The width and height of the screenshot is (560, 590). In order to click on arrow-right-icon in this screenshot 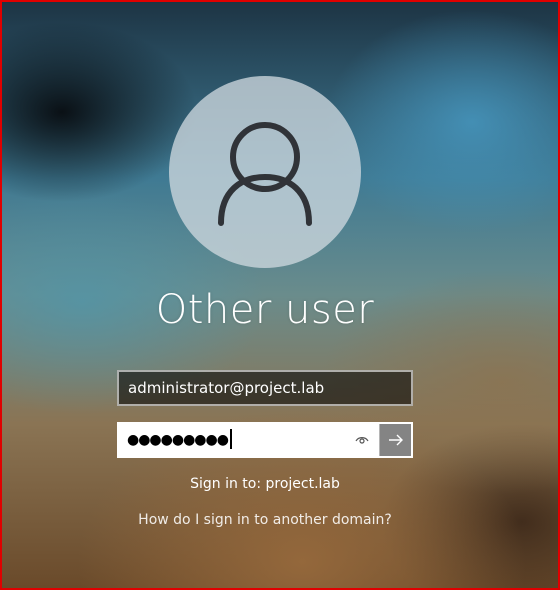, I will do `click(396, 440)`.